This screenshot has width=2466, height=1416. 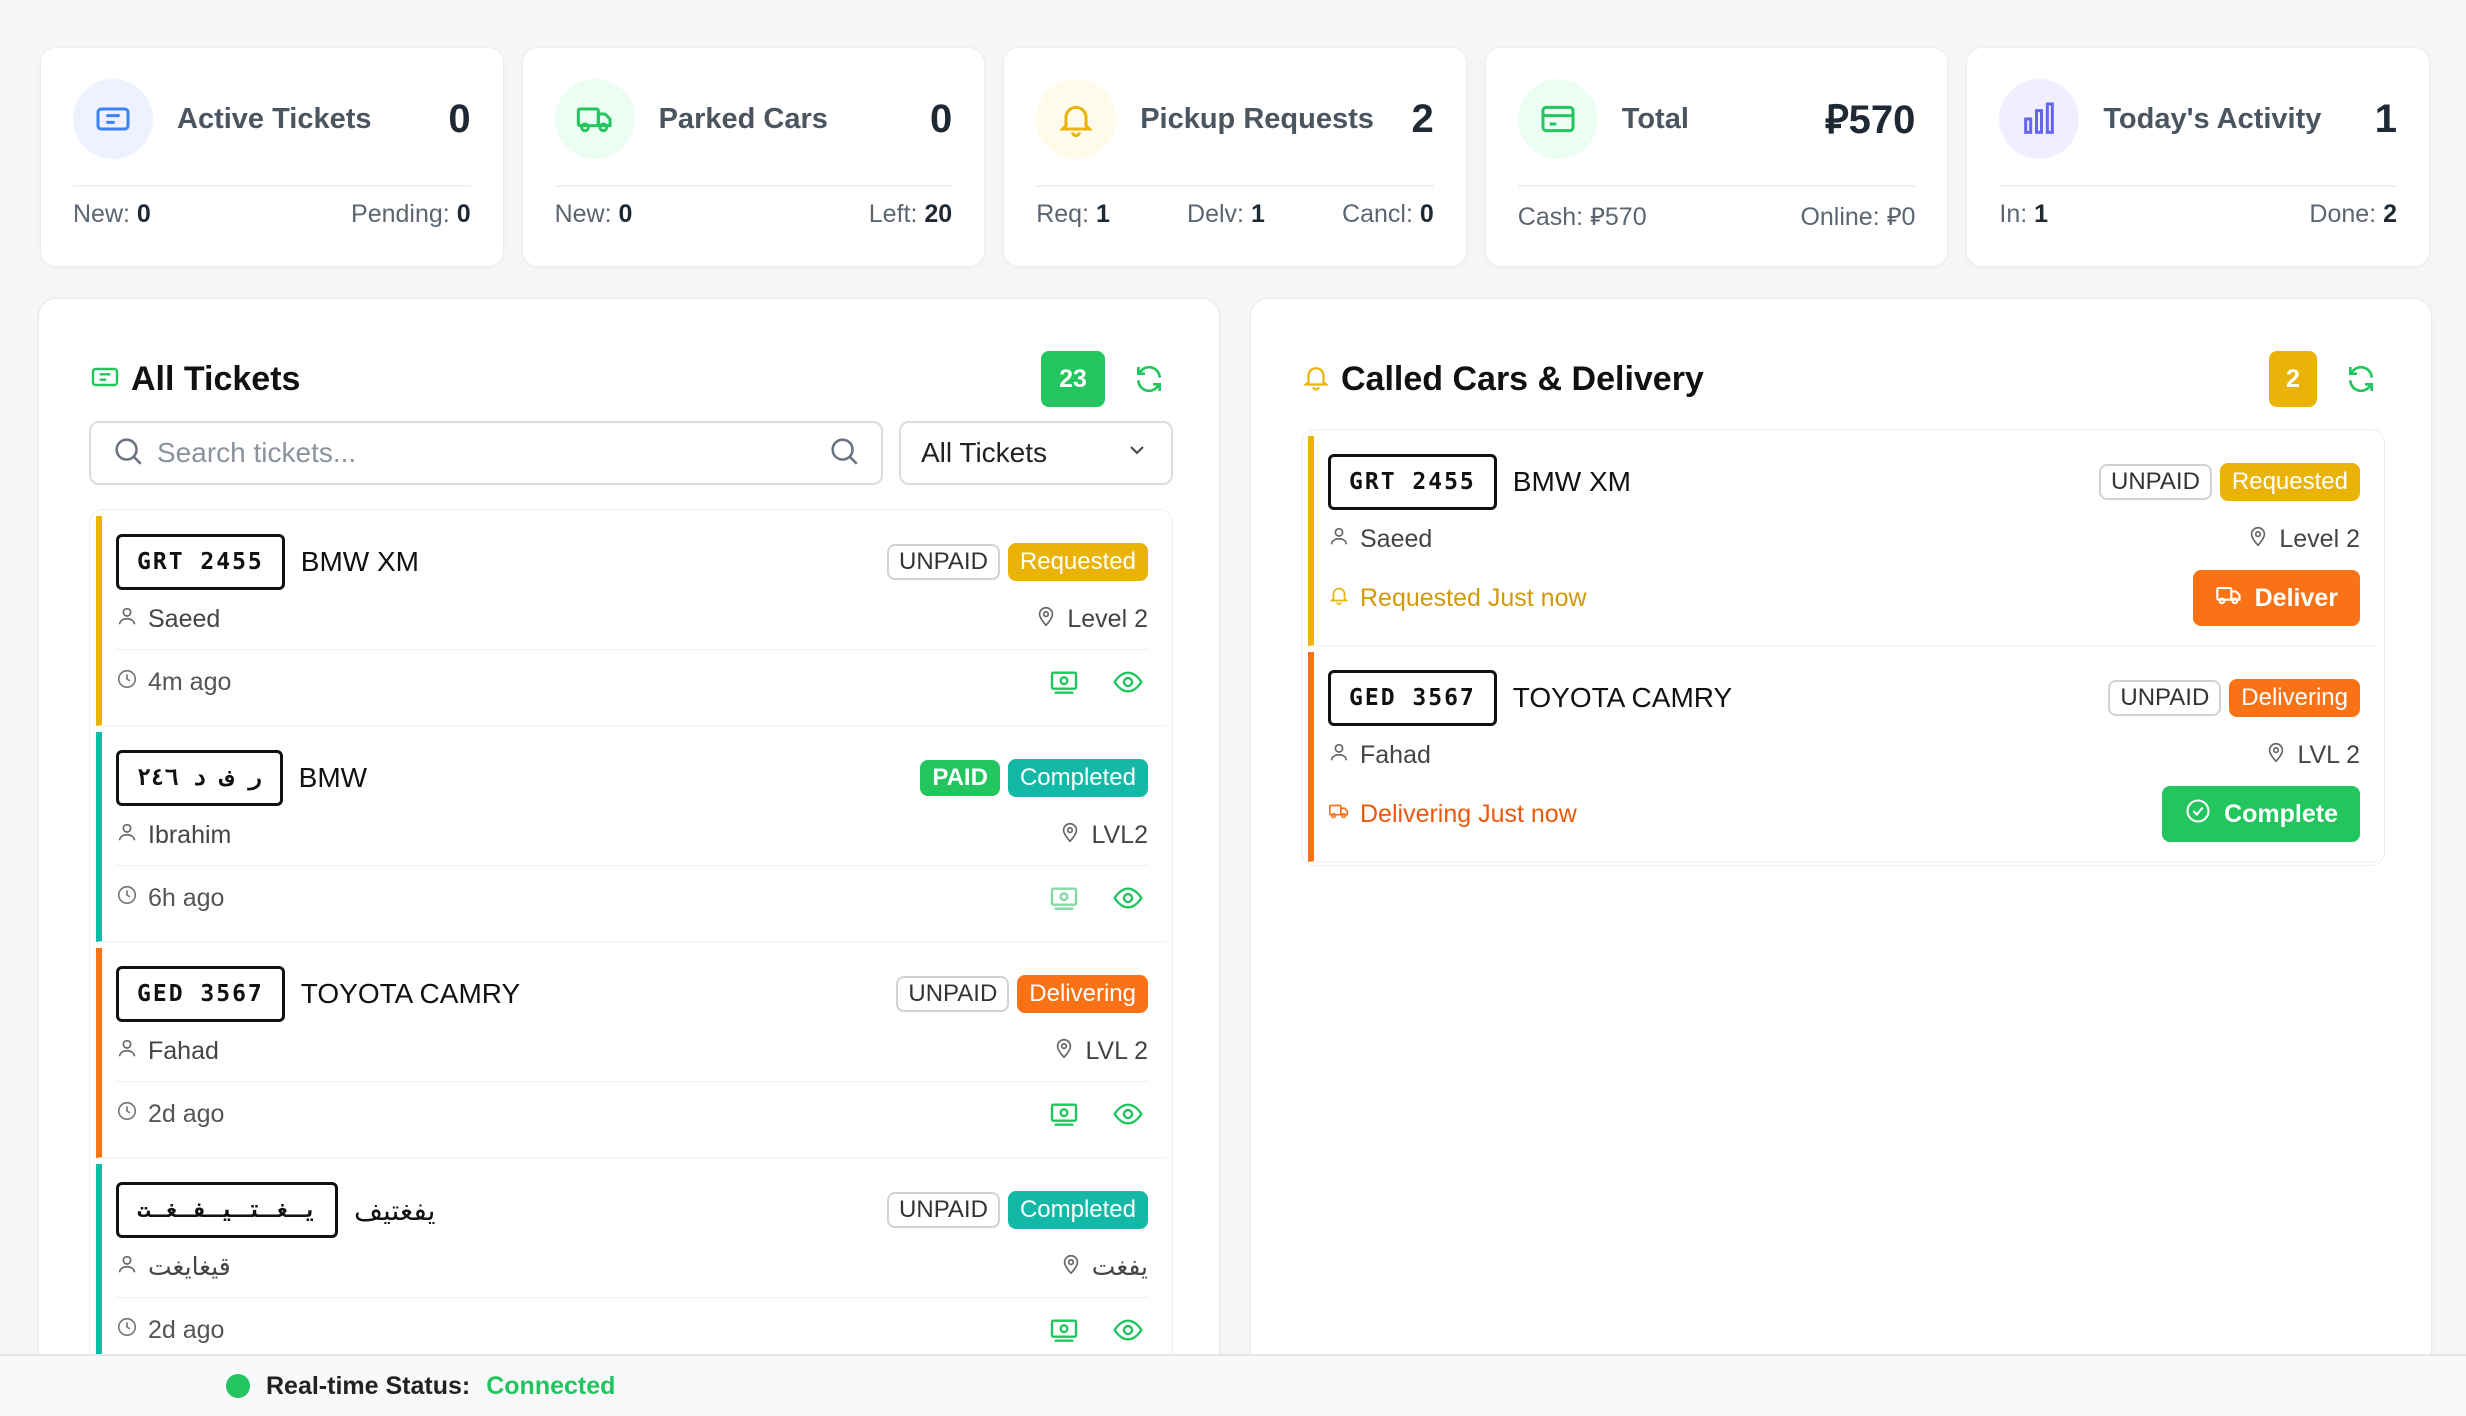 What do you see at coordinates (1395, 754) in the screenshot?
I see `owner-name: Fahad` at bounding box center [1395, 754].